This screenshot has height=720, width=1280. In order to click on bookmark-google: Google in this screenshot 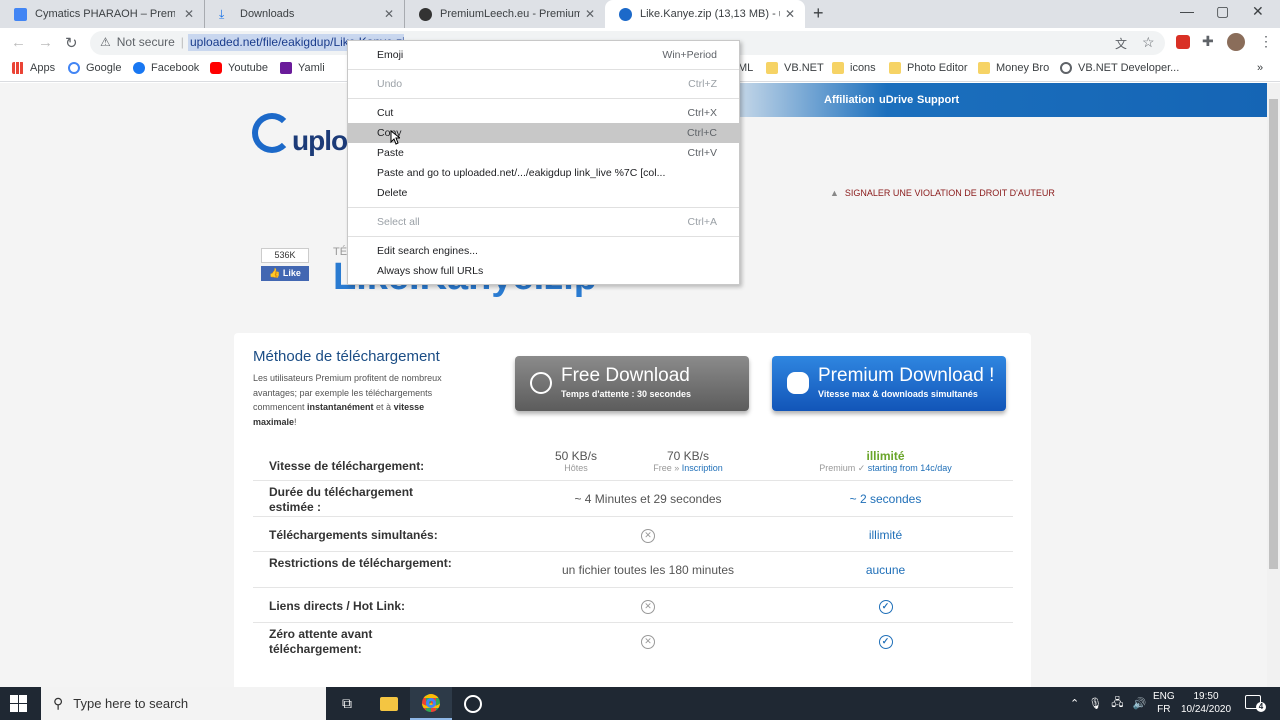, I will do `click(94, 68)`.